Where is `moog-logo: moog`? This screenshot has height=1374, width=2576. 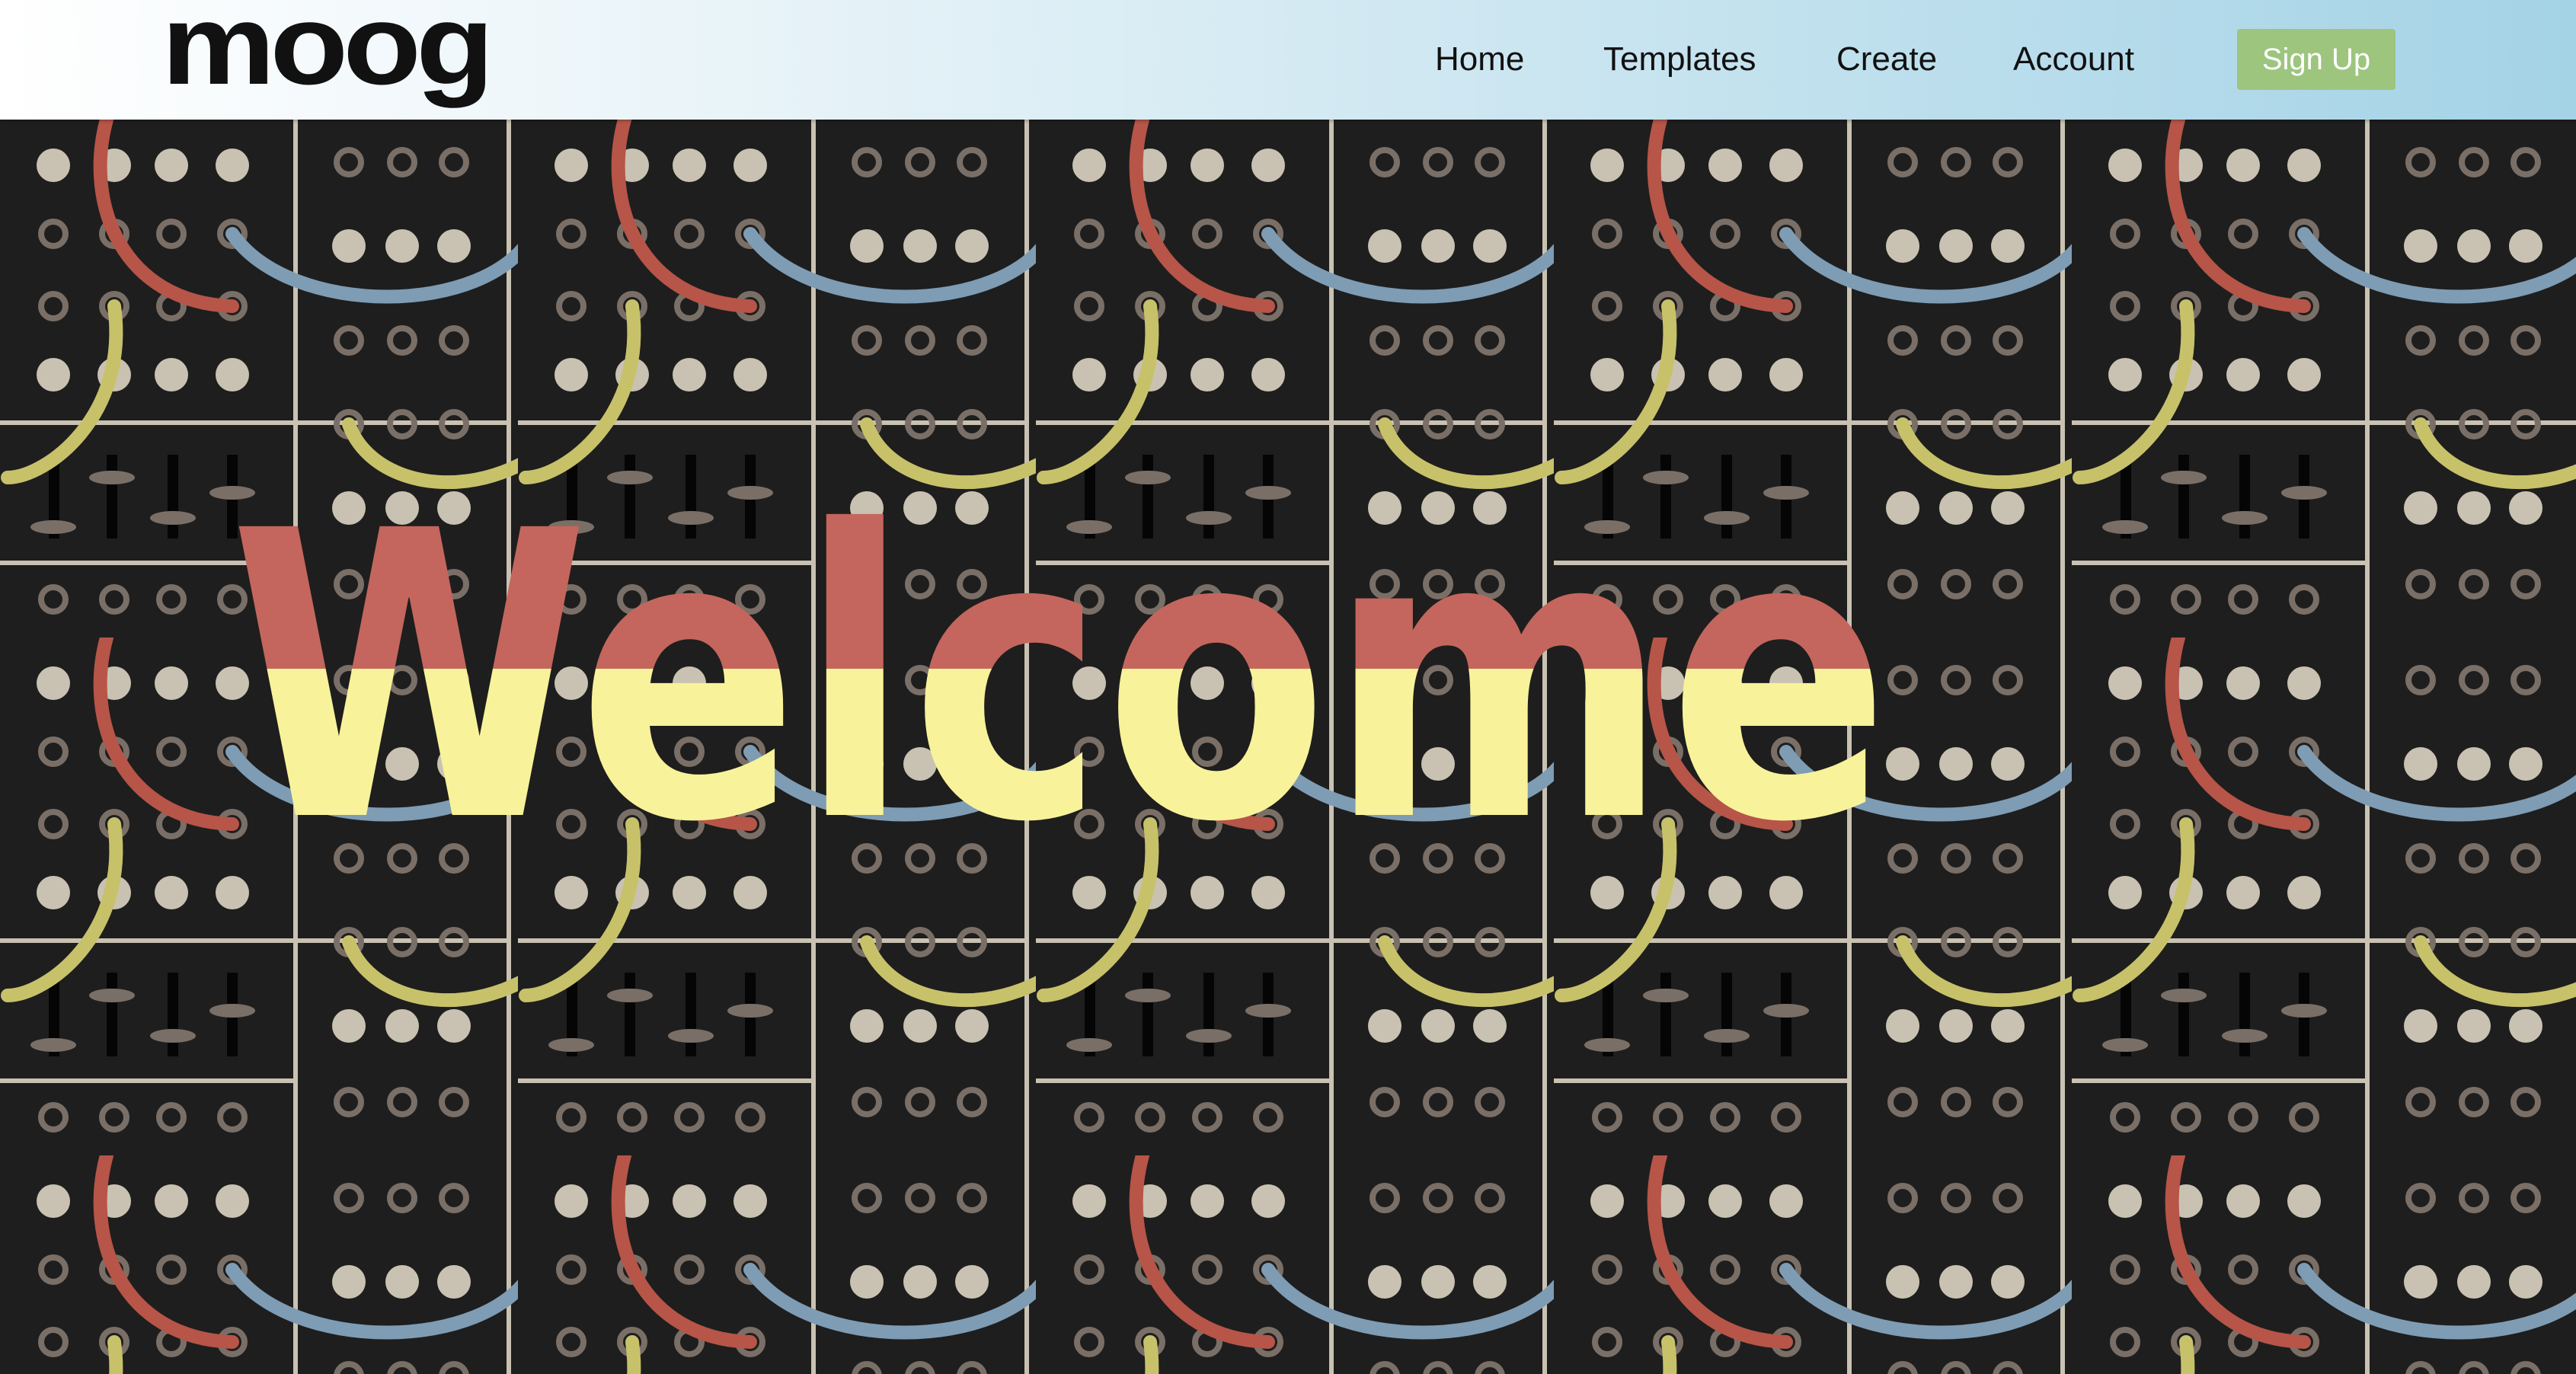
moog-logo: moog is located at coordinates (329, 61).